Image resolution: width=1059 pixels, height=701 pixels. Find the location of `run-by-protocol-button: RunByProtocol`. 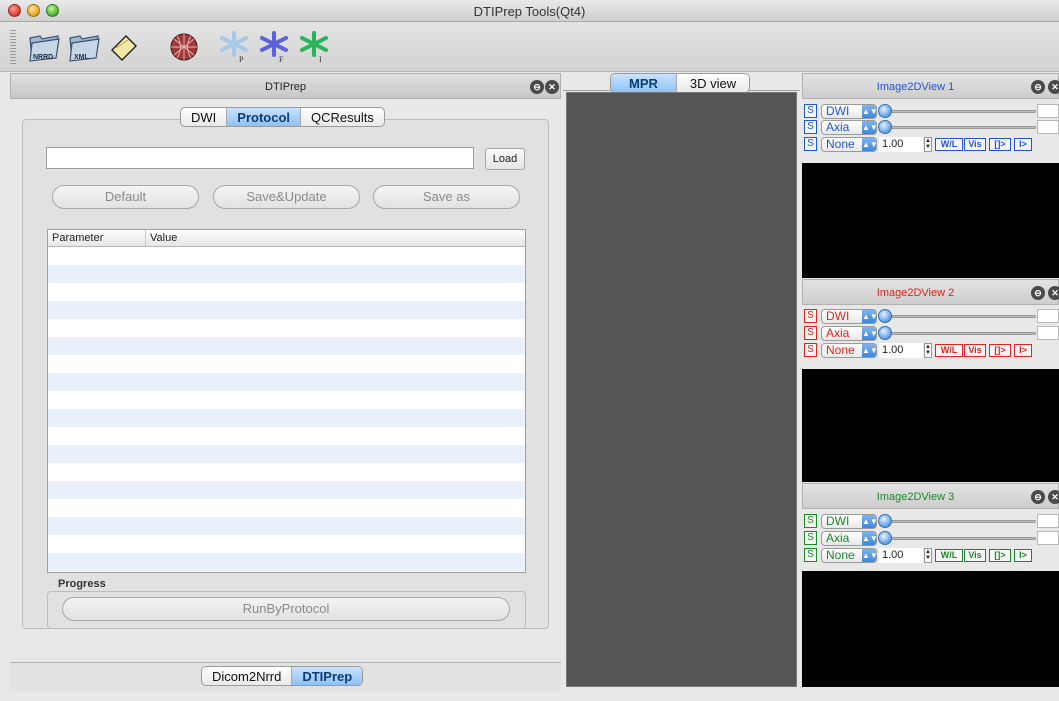

run-by-protocol-button: RunByProtocol is located at coordinates (286, 609).